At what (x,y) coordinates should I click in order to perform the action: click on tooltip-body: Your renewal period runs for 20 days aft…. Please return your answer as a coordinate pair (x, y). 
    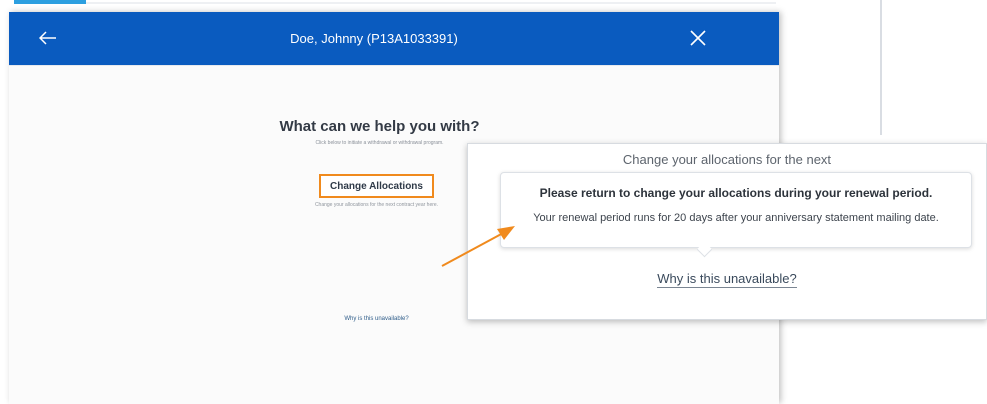
    Looking at the image, I should click on (736, 218).